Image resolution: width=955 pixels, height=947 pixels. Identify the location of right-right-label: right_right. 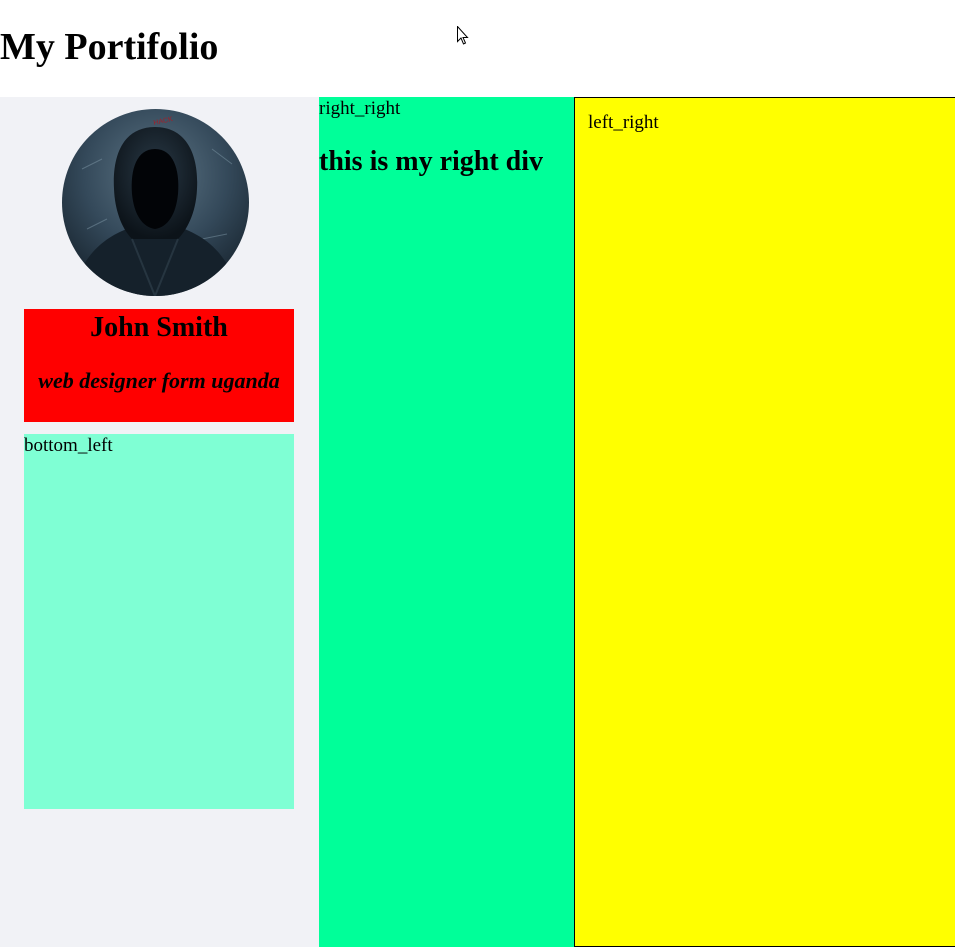
(360, 108).